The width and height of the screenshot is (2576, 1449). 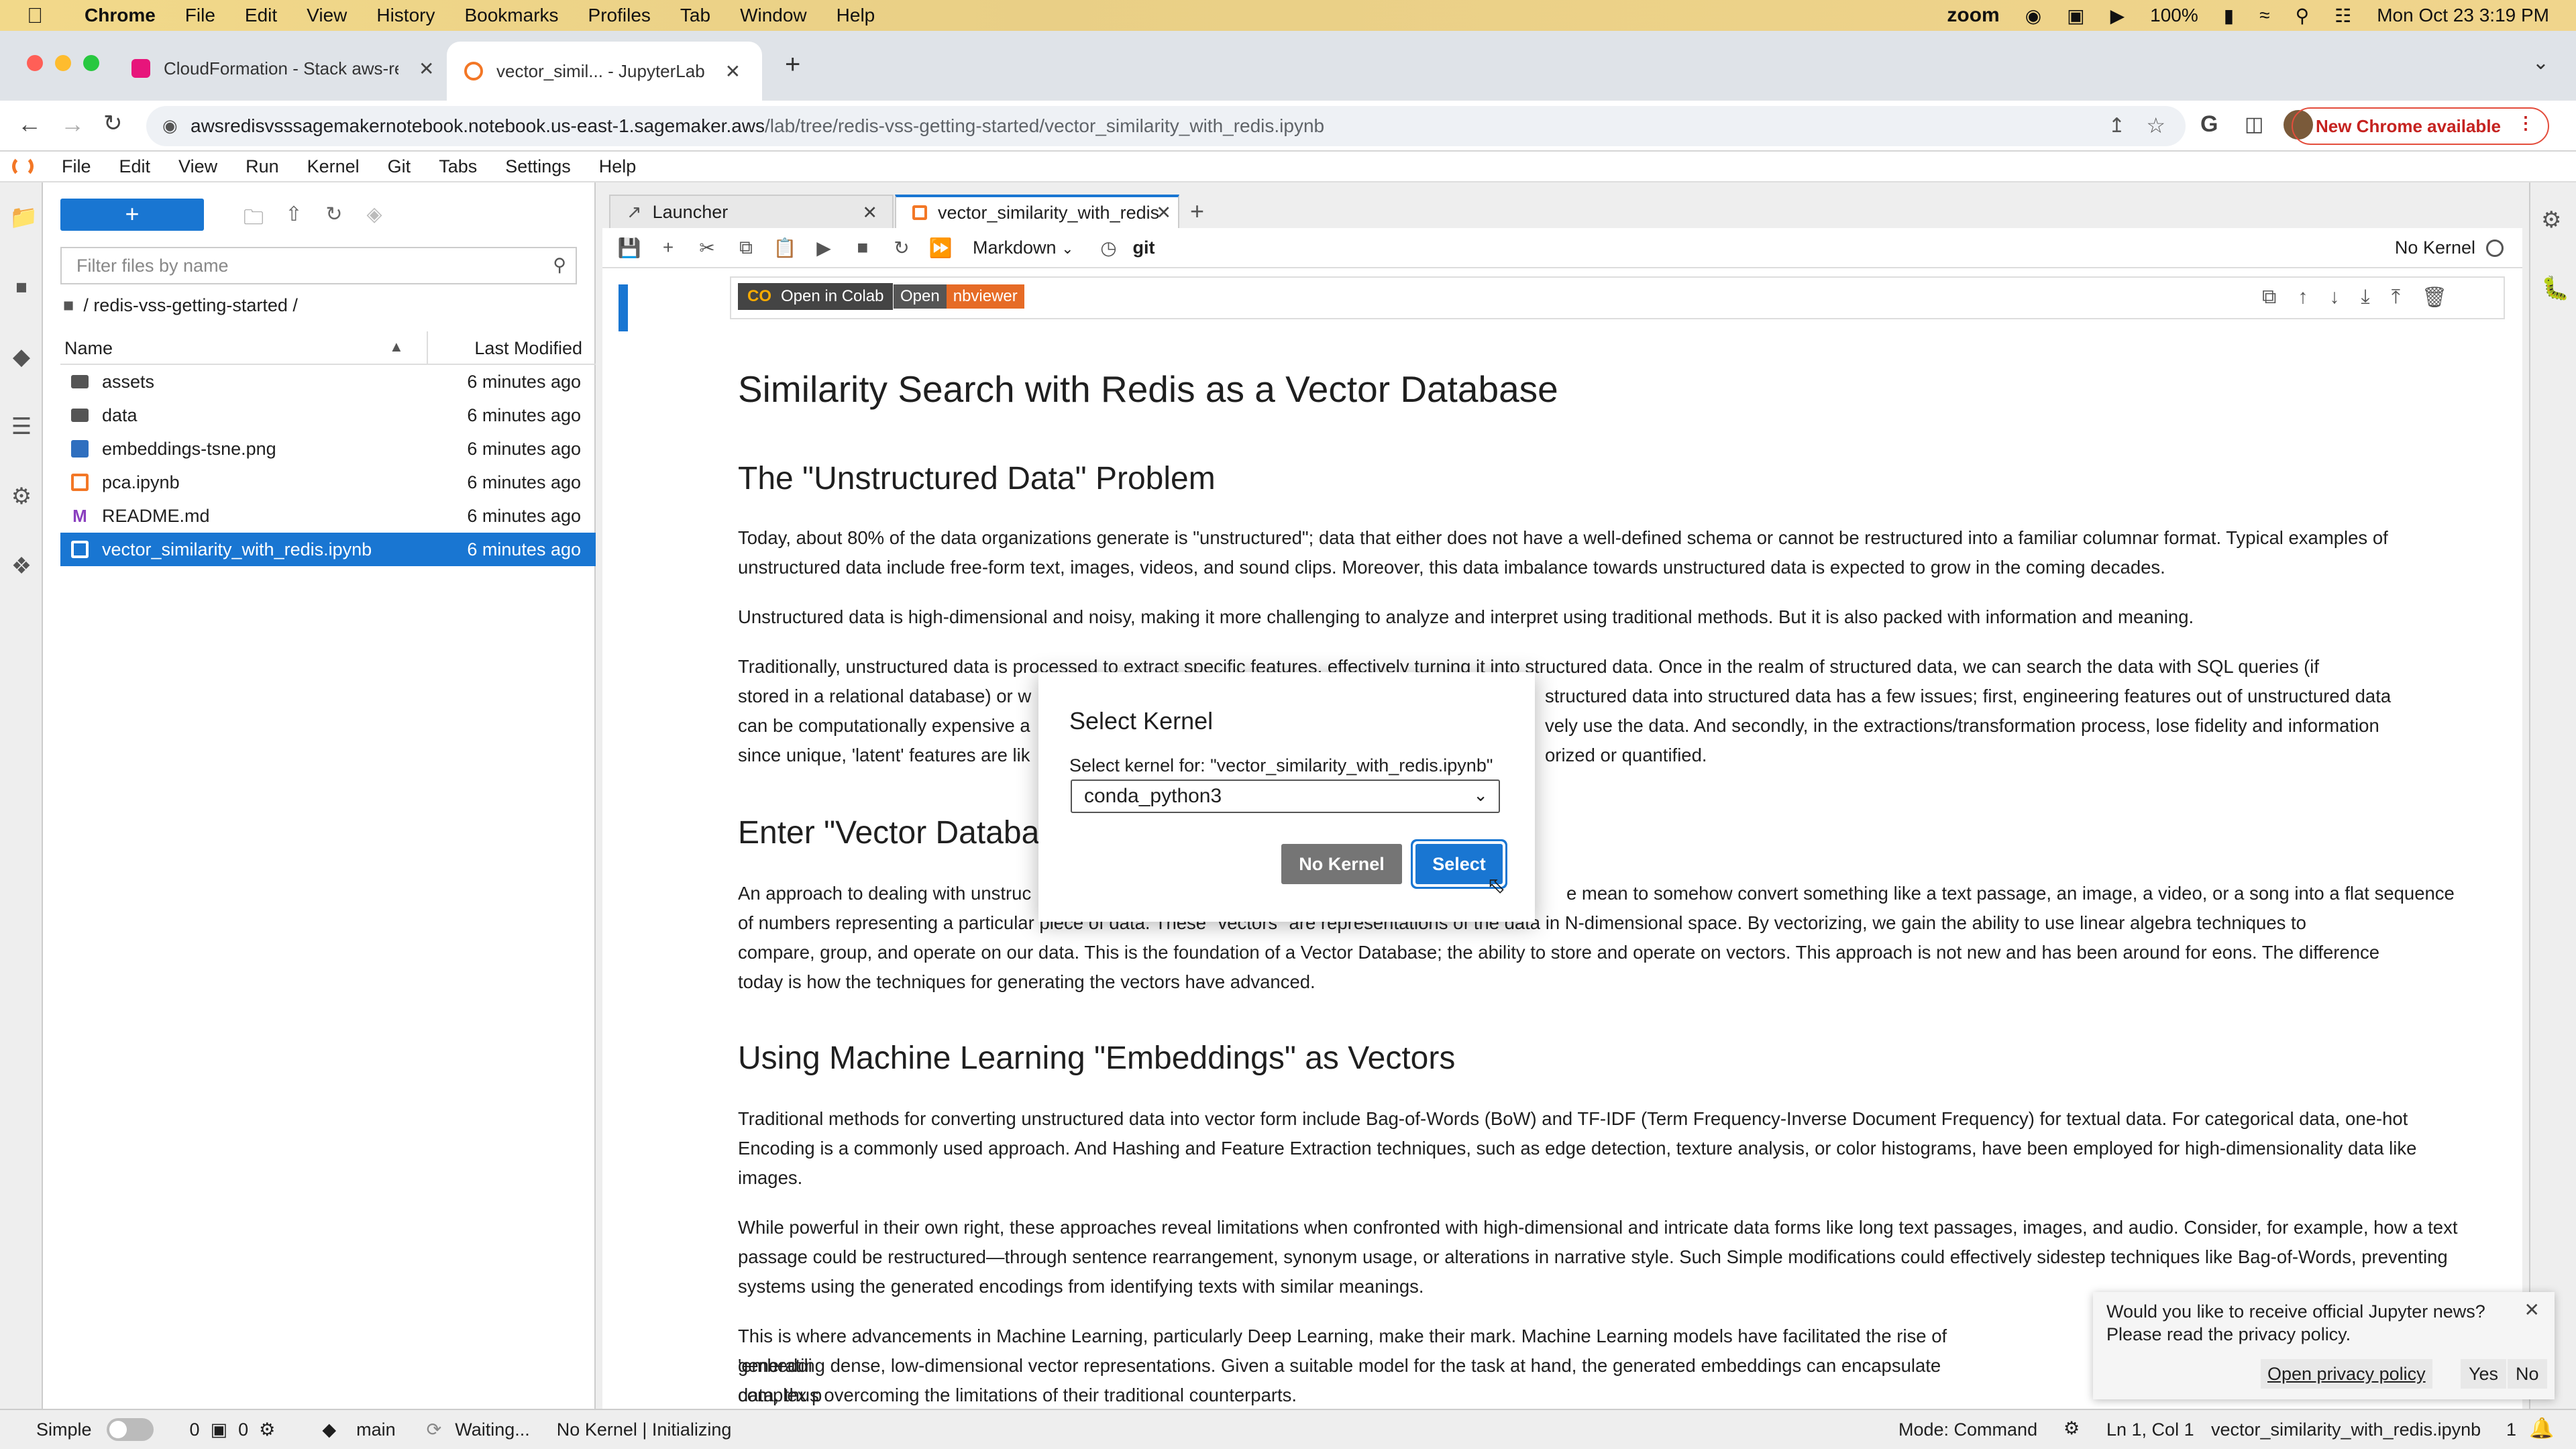 I want to click on jupyter-logo-icon, so click(x=23, y=166).